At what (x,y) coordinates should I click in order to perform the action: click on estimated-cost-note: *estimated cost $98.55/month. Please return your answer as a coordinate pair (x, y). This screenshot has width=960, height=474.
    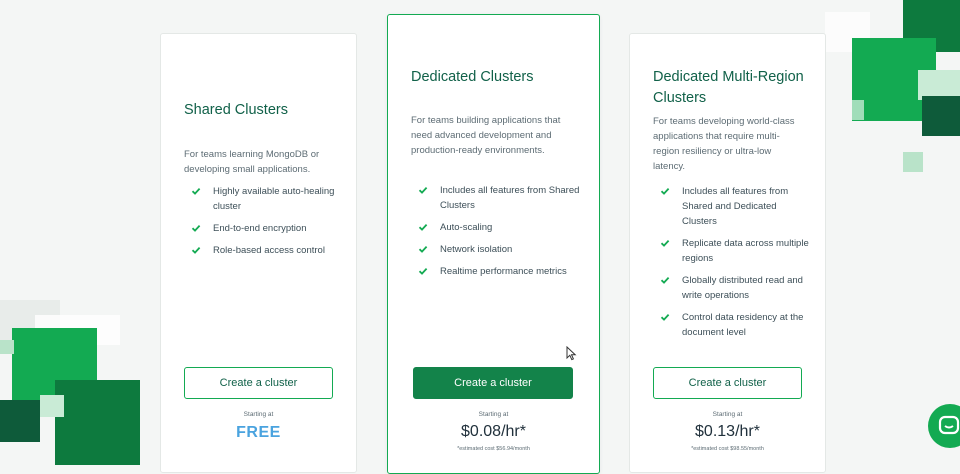
    Looking at the image, I should click on (727, 449).